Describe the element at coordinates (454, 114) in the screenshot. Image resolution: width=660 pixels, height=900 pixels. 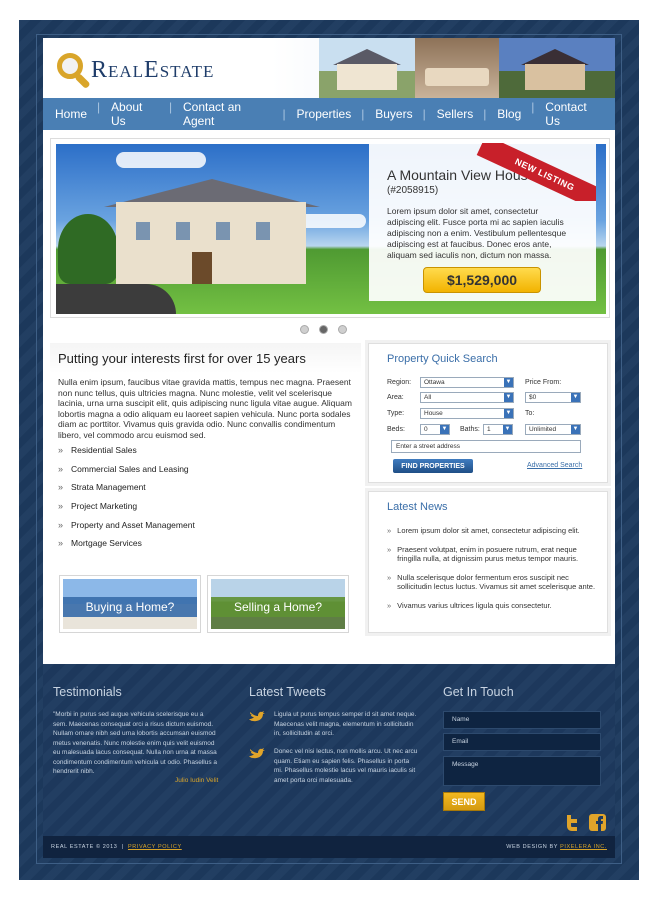
I see `nav-sellers: Sellers` at that location.